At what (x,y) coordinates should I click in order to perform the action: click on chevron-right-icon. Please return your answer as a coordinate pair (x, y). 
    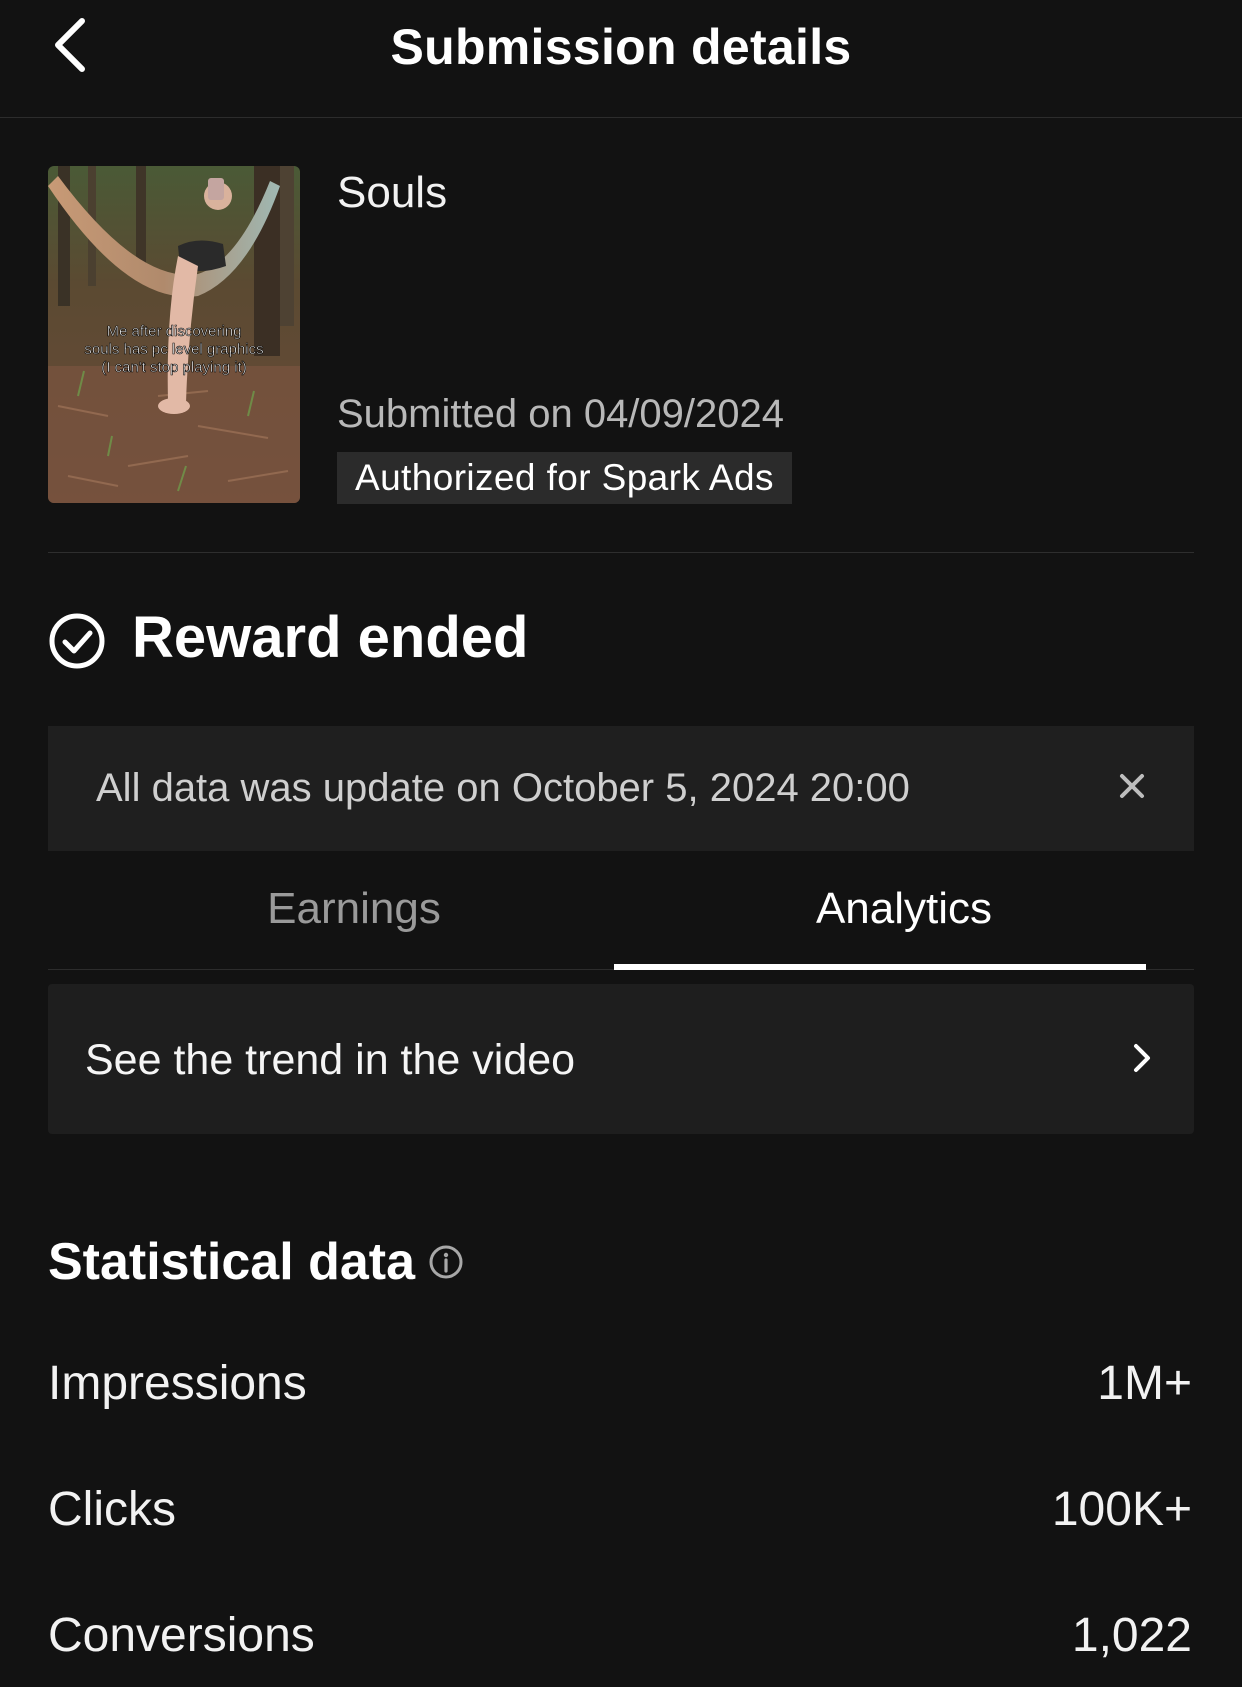
    Looking at the image, I should click on (1142, 1058).